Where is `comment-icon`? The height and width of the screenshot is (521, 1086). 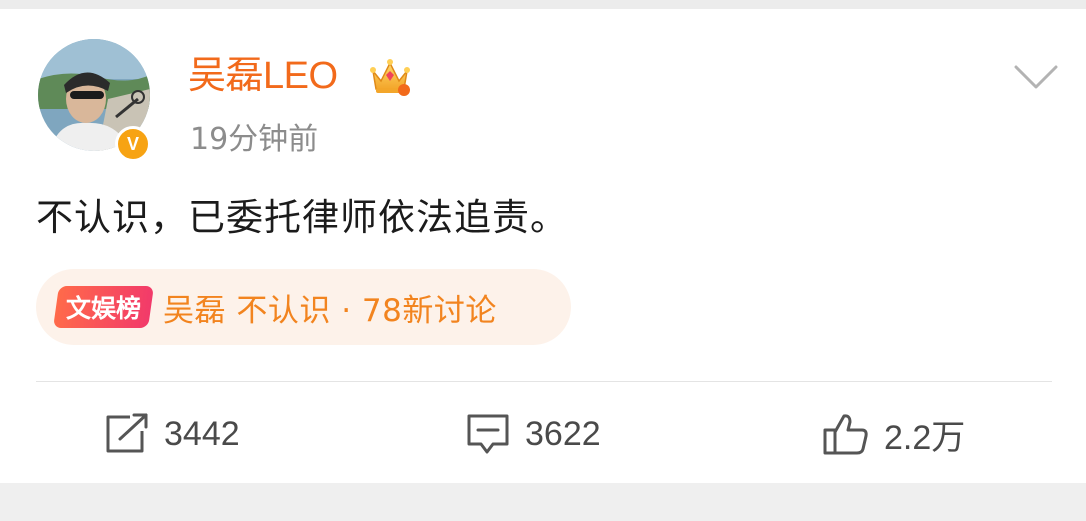 comment-icon is located at coordinates (488, 434).